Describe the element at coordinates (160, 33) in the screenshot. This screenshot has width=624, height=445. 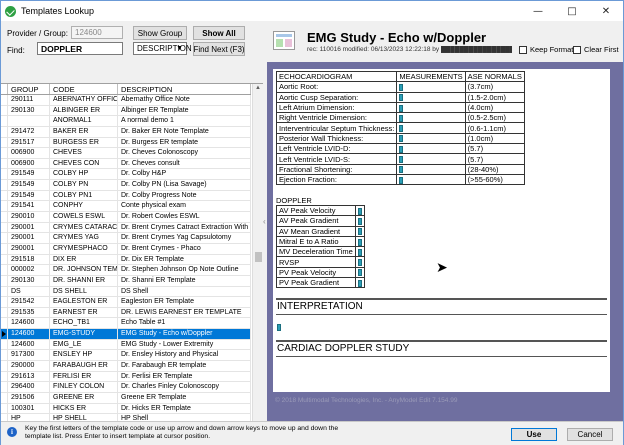
I see `show-group-button: Show Group` at that location.